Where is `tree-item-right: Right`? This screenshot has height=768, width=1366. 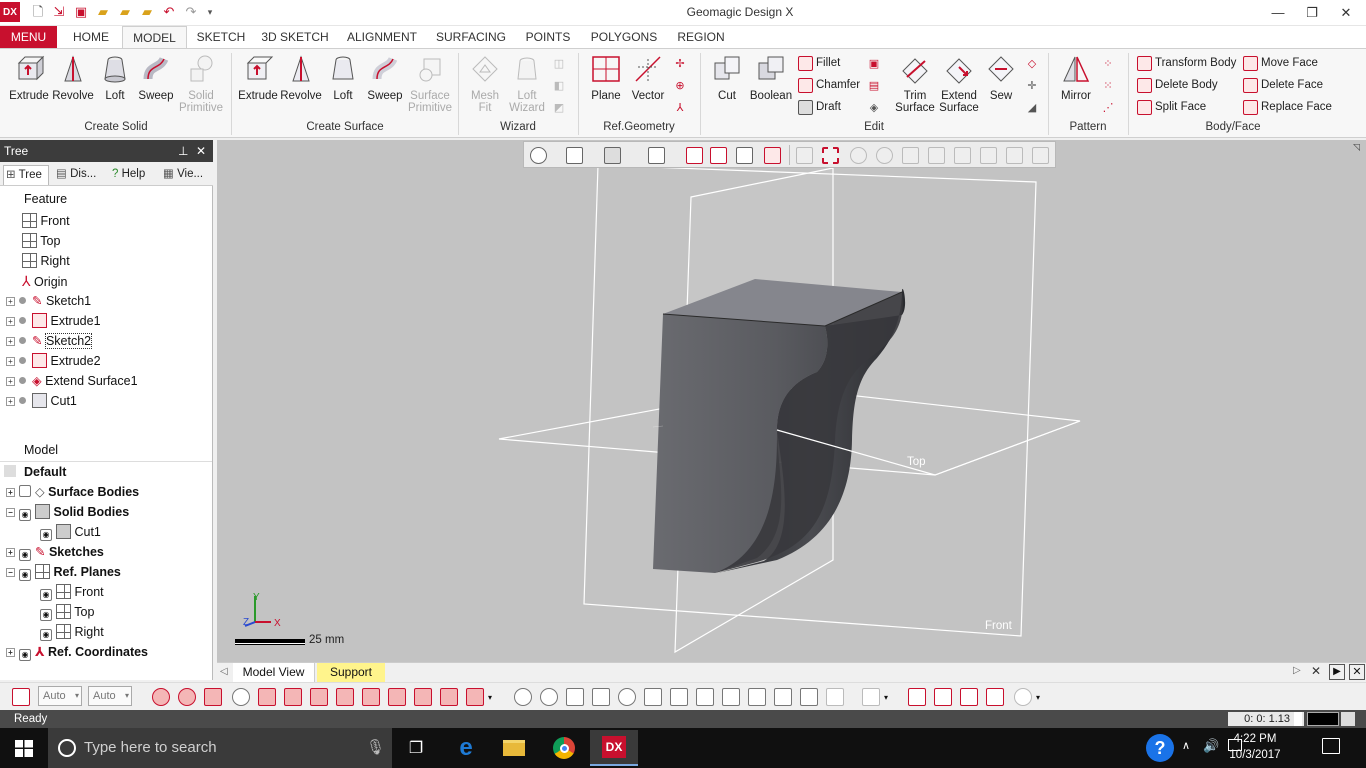 tree-item-right: Right is located at coordinates (106, 261).